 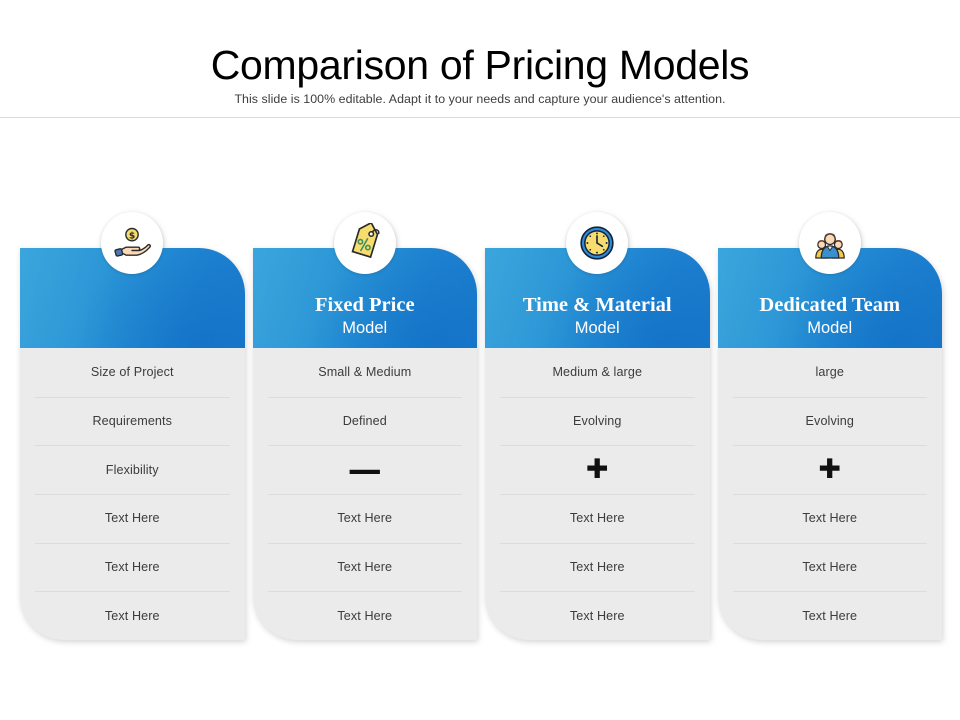 What do you see at coordinates (364, 243) in the screenshot?
I see `price-tag-icon` at bounding box center [364, 243].